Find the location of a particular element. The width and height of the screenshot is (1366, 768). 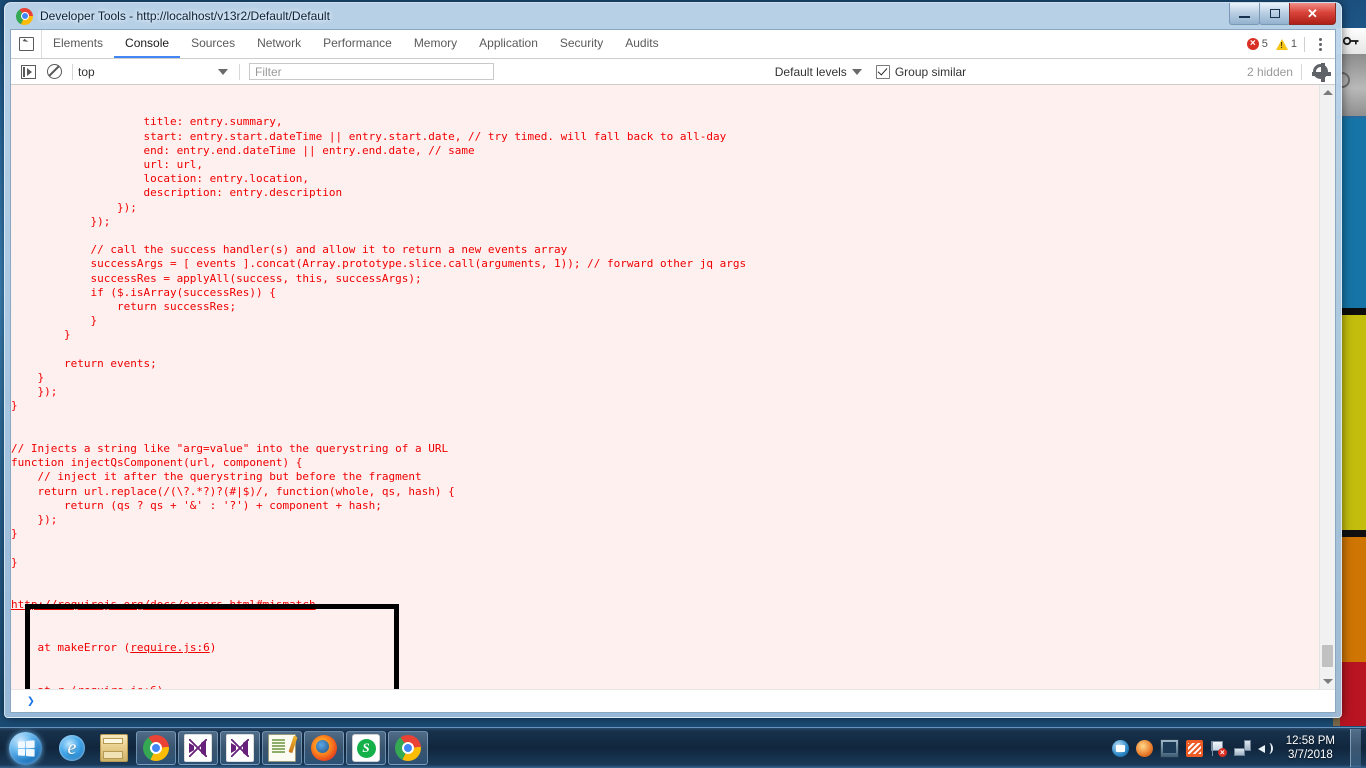

notepad-plus-plus-icon is located at coordinates (282, 748).